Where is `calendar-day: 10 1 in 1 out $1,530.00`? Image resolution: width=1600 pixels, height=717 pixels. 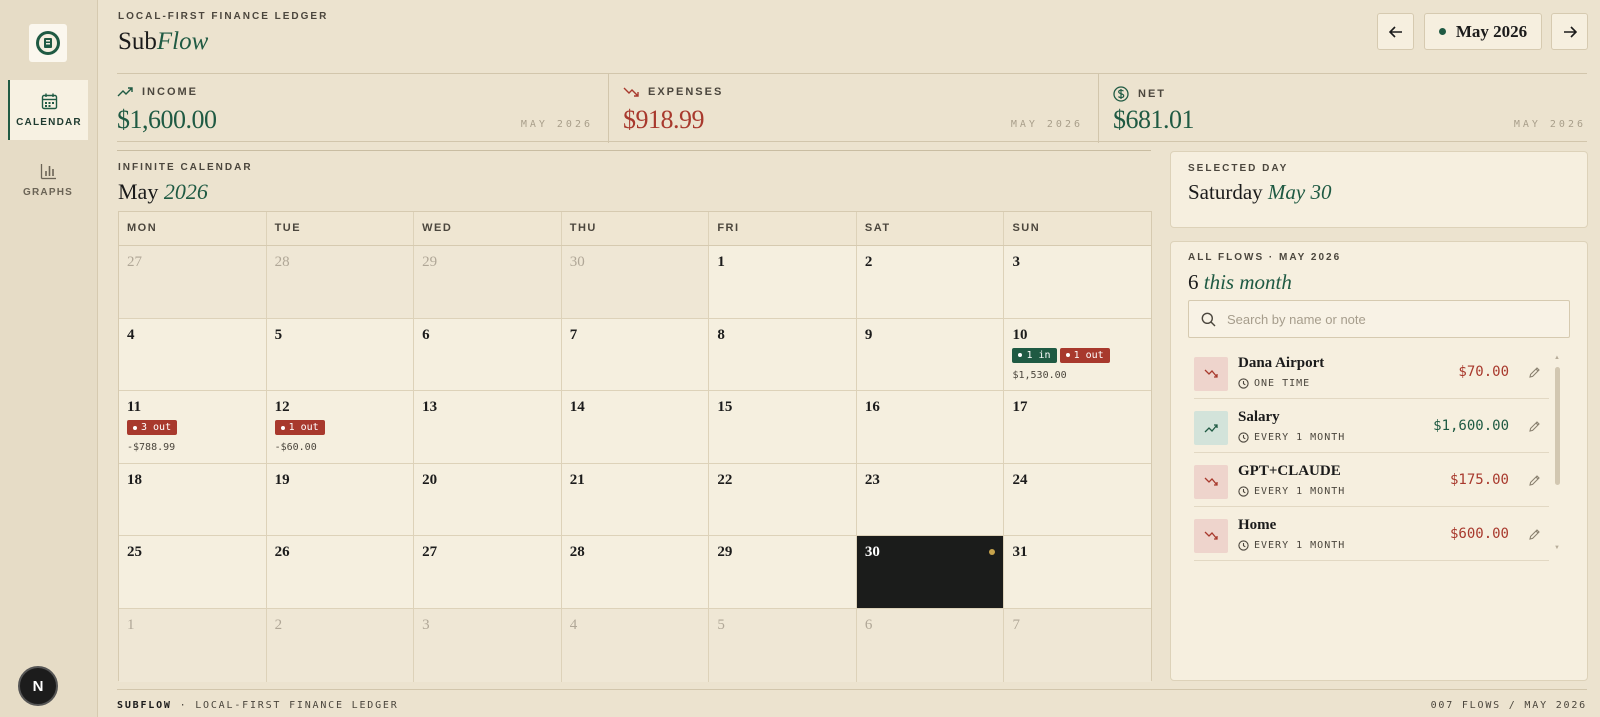 calendar-day: 10 1 in 1 out $1,530.00 is located at coordinates (1078, 354).